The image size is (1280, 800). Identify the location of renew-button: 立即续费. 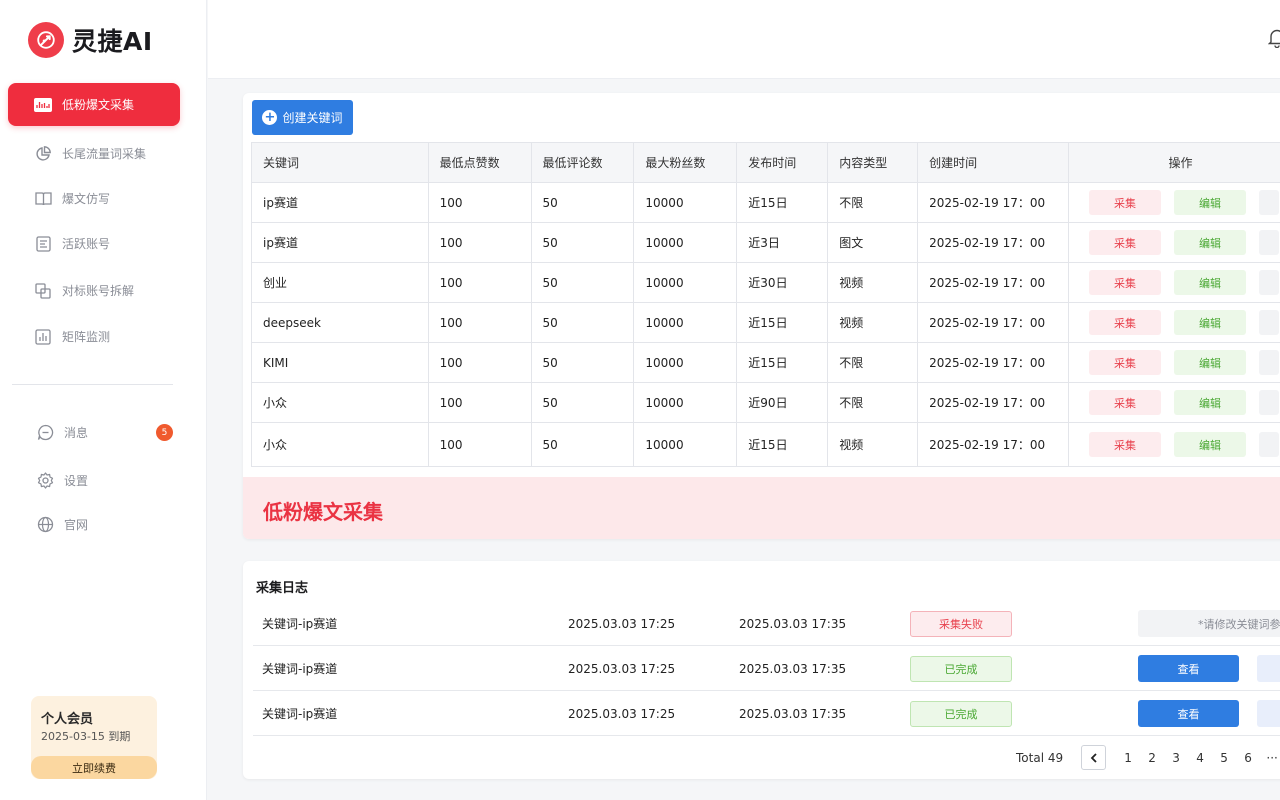
(94, 767).